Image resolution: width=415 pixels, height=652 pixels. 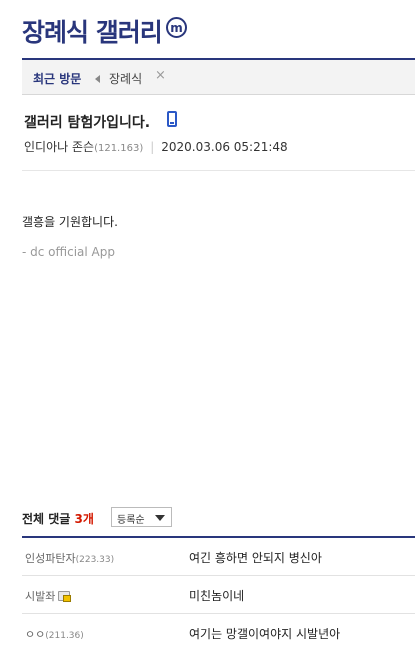 What do you see at coordinates (57, 78) in the screenshot?
I see `recent-visits-label: 최근 방문` at bounding box center [57, 78].